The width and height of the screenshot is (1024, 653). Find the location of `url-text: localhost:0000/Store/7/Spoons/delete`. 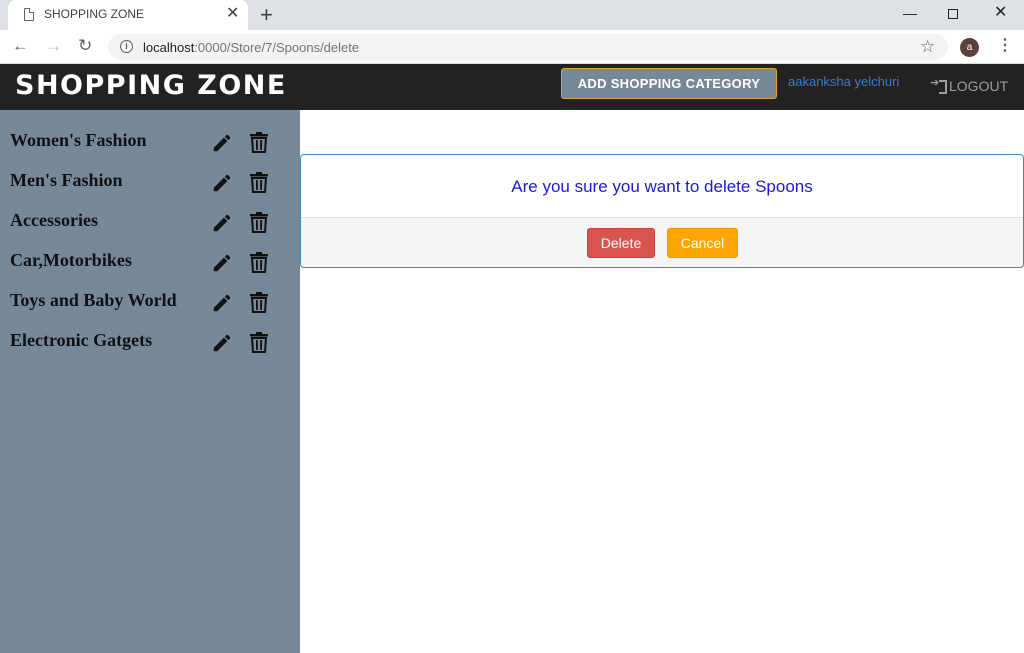

url-text: localhost:0000/Store/7/Spoons/delete is located at coordinates (251, 47).